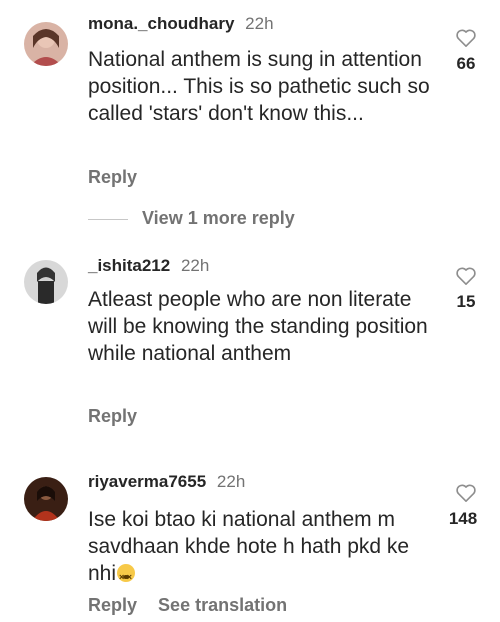 The width and height of the screenshot is (500, 622). What do you see at coordinates (129, 265) in the screenshot?
I see `username: _ishita212` at bounding box center [129, 265].